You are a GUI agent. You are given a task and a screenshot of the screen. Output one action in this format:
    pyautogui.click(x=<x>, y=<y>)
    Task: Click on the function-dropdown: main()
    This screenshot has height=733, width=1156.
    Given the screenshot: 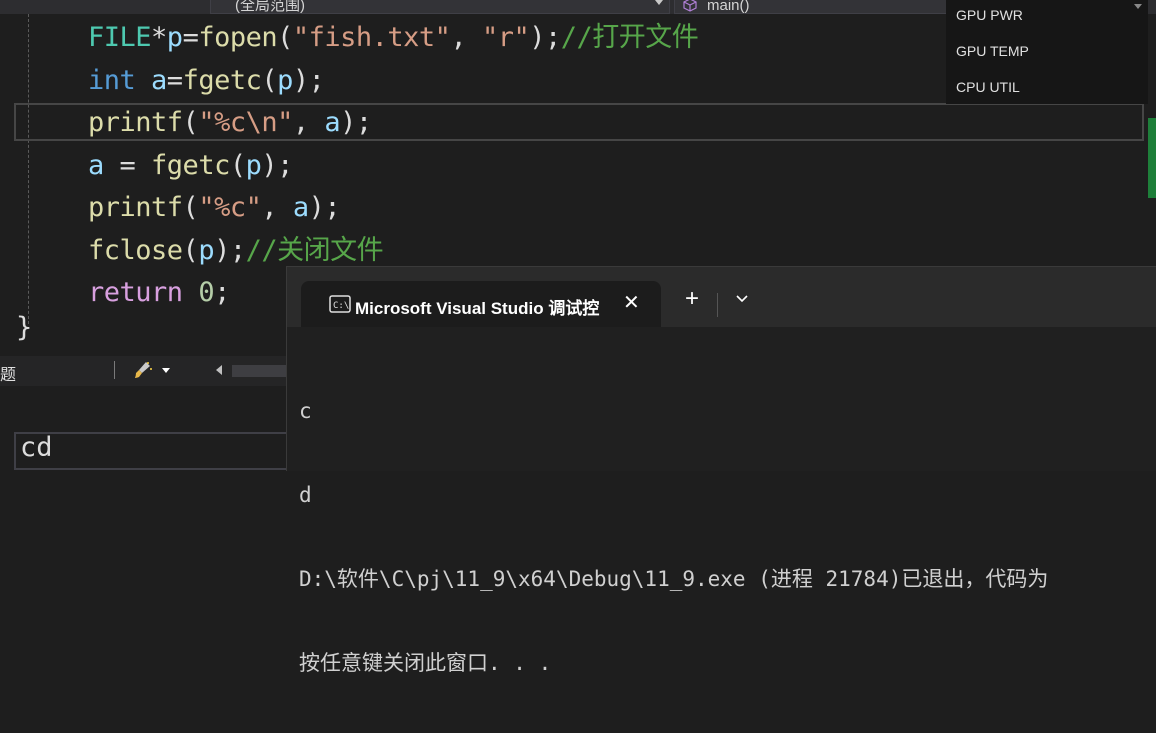 What is the action you would take?
    pyautogui.click(x=814, y=7)
    